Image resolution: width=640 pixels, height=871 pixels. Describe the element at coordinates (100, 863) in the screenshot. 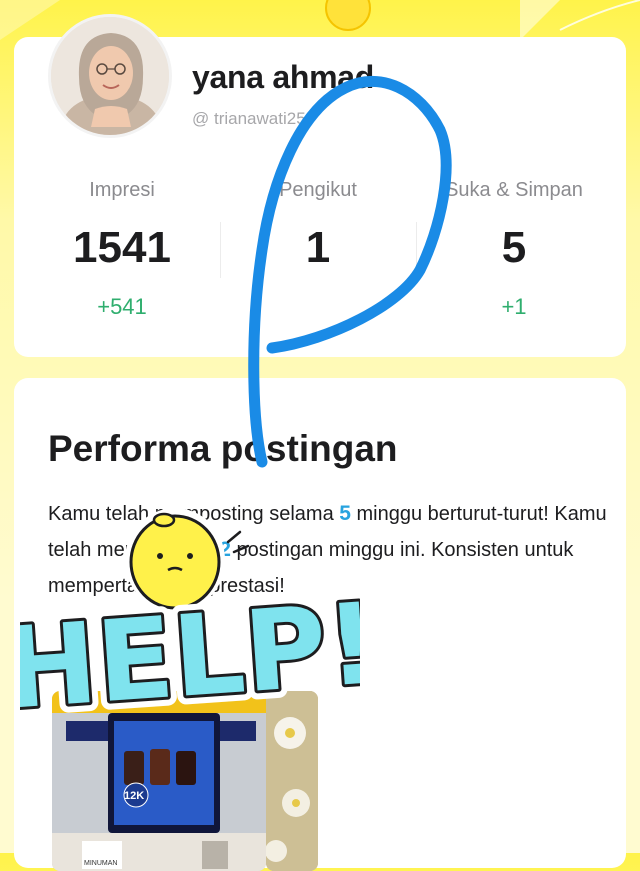

I see `thumb-sign-text: MINUMAN` at that location.